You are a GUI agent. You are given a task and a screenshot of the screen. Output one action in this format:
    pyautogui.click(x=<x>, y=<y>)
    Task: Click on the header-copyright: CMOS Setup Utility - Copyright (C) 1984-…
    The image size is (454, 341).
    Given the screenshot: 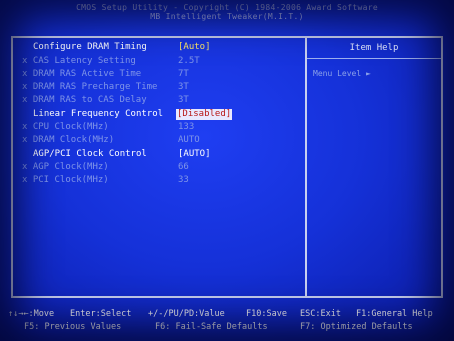 What is the action you would take?
    pyautogui.click(x=227, y=7)
    